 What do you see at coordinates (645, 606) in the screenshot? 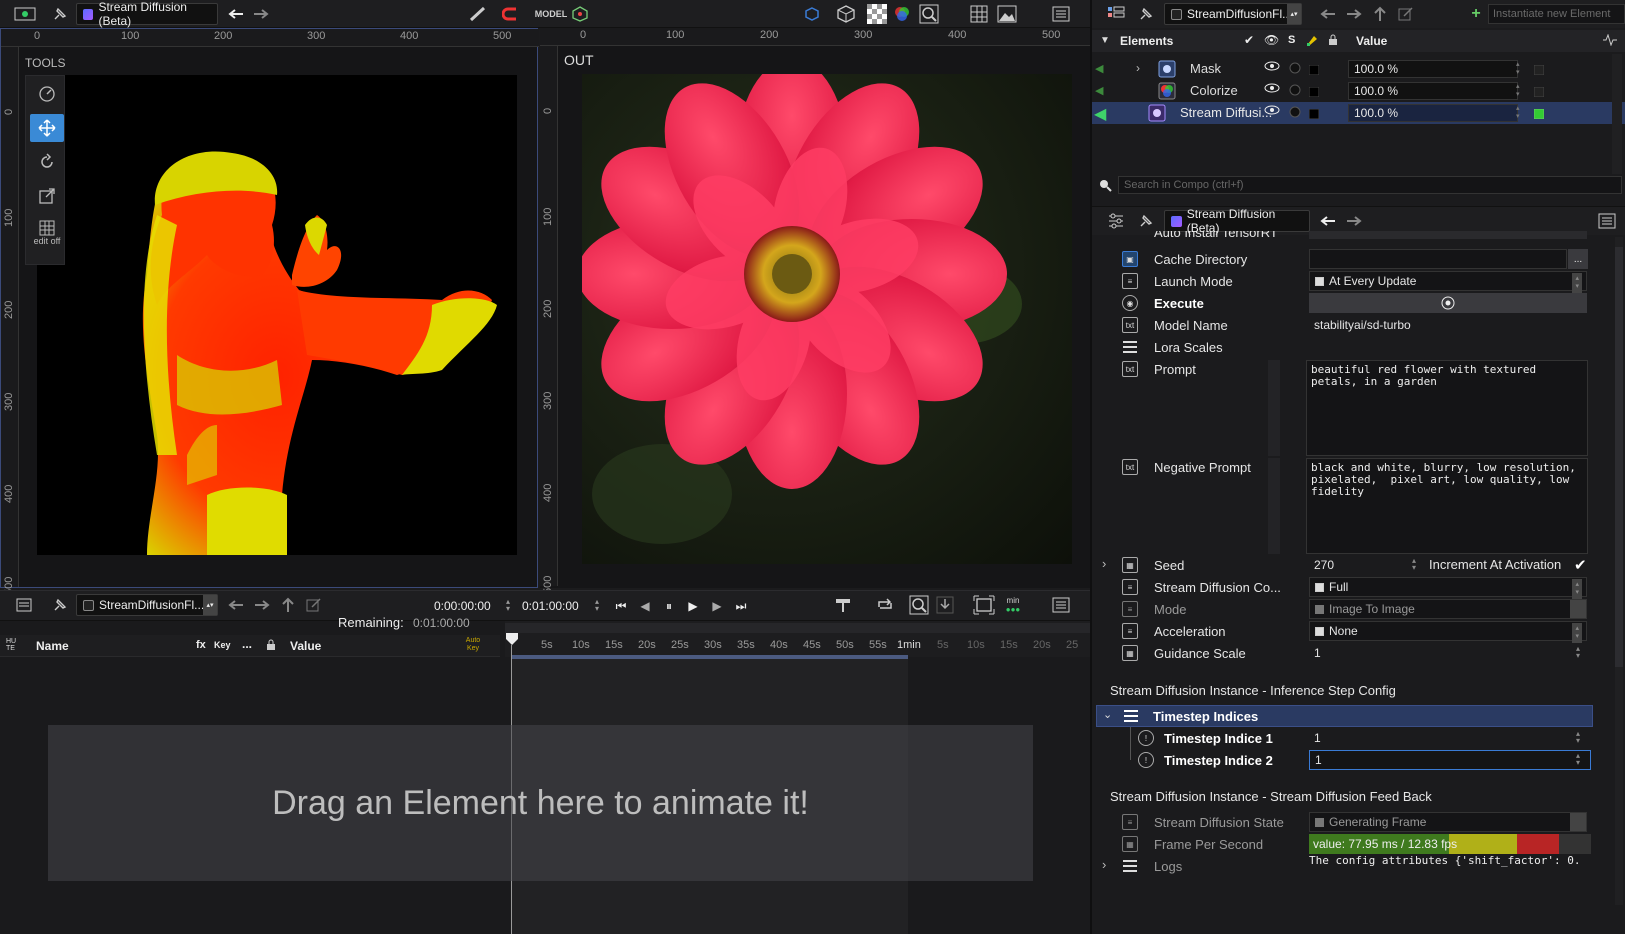
I see `step-back-icon: ◀` at bounding box center [645, 606].